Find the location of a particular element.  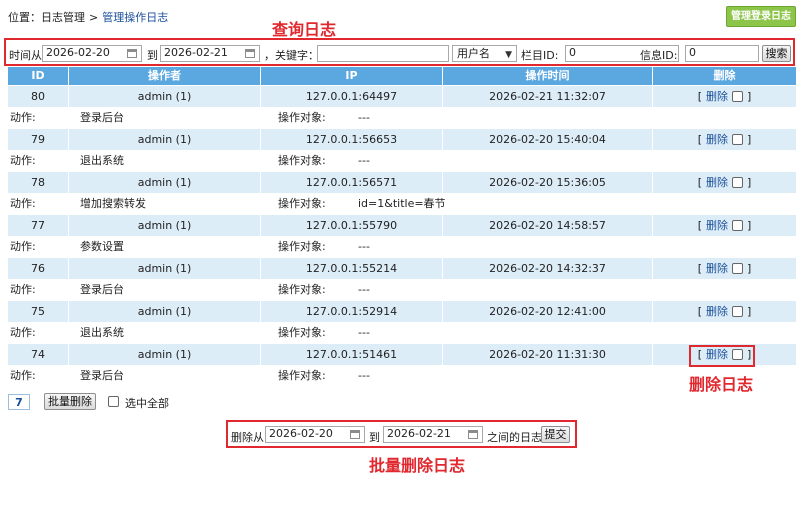

delete-control: [ 删除] is located at coordinates (725, 139).